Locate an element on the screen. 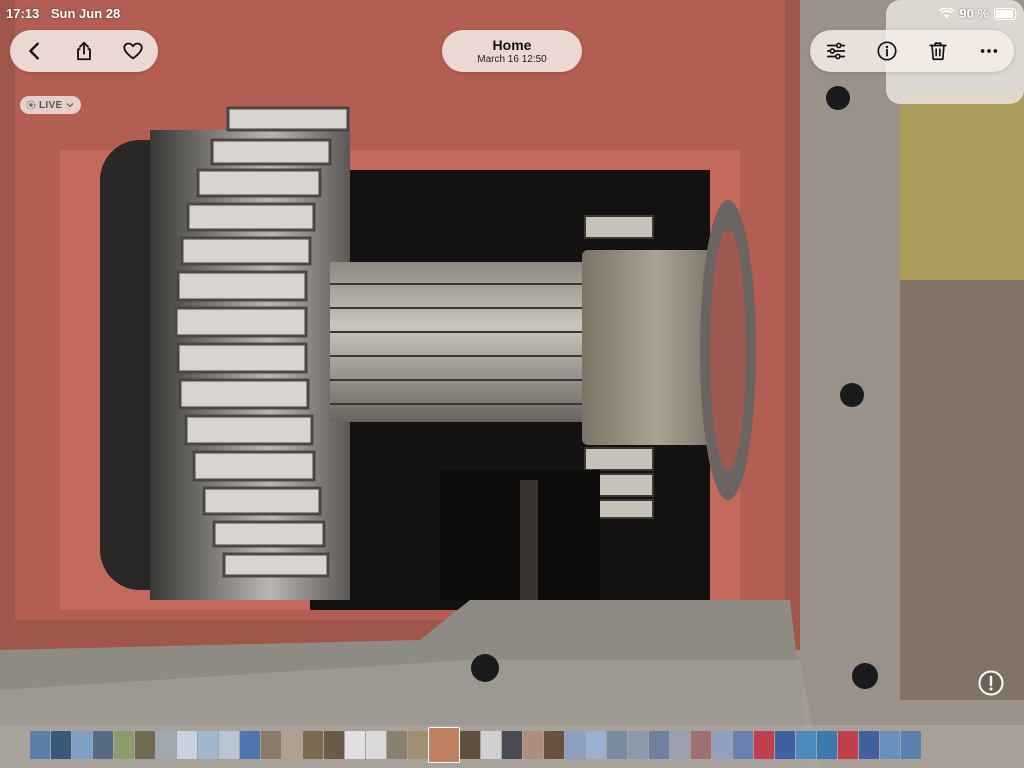 The width and height of the screenshot is (1024, 768). thumbnail-strip is located at coordinates (512, 745).